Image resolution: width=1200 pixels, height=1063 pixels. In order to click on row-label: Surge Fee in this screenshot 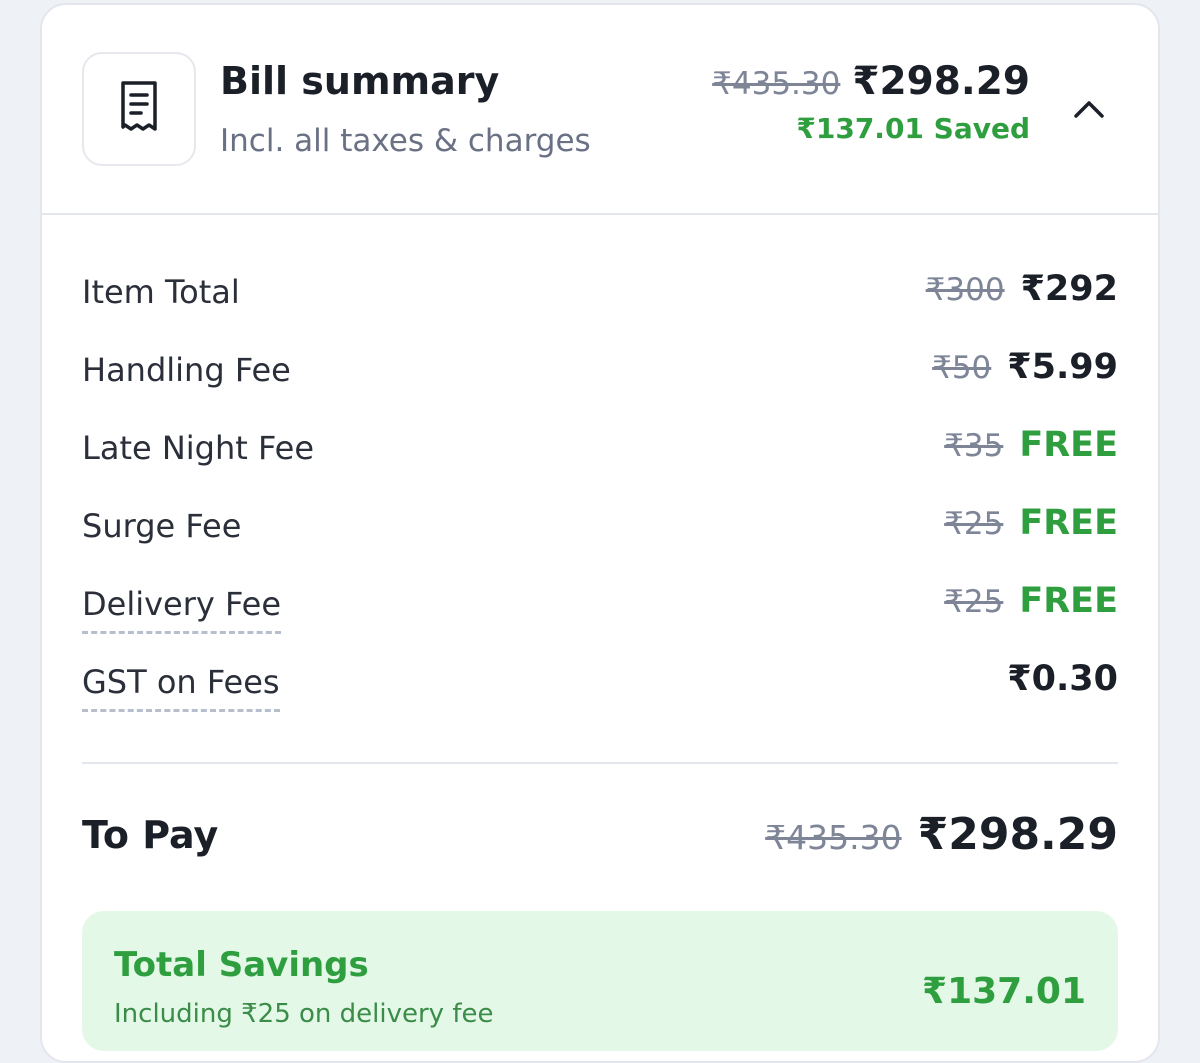, I will do `click(162, 526)`.